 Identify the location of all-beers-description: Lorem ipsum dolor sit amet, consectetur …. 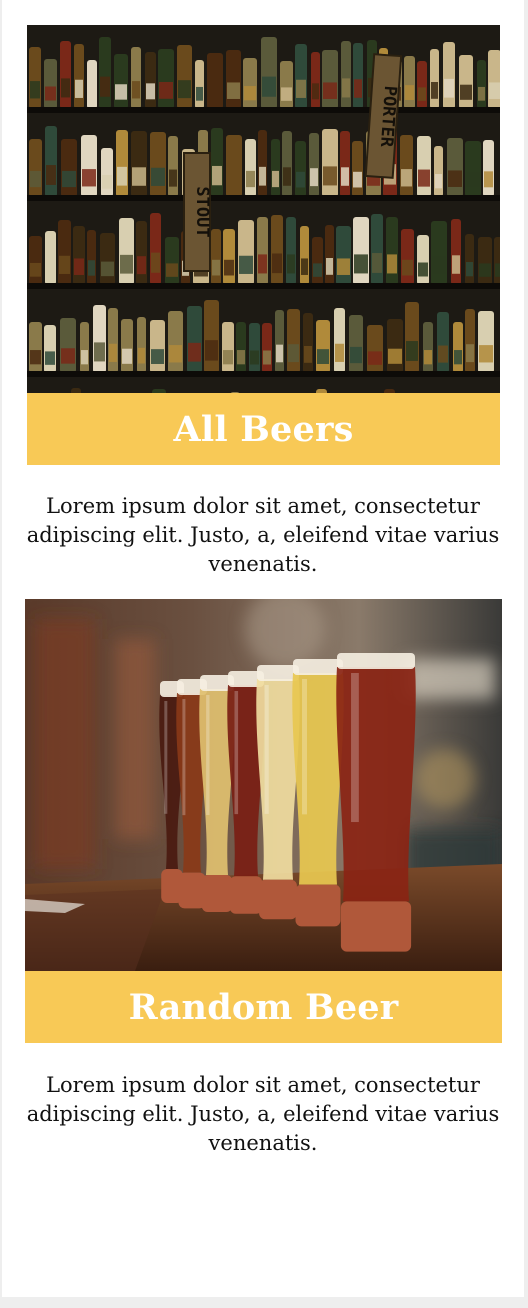
(263, 535).